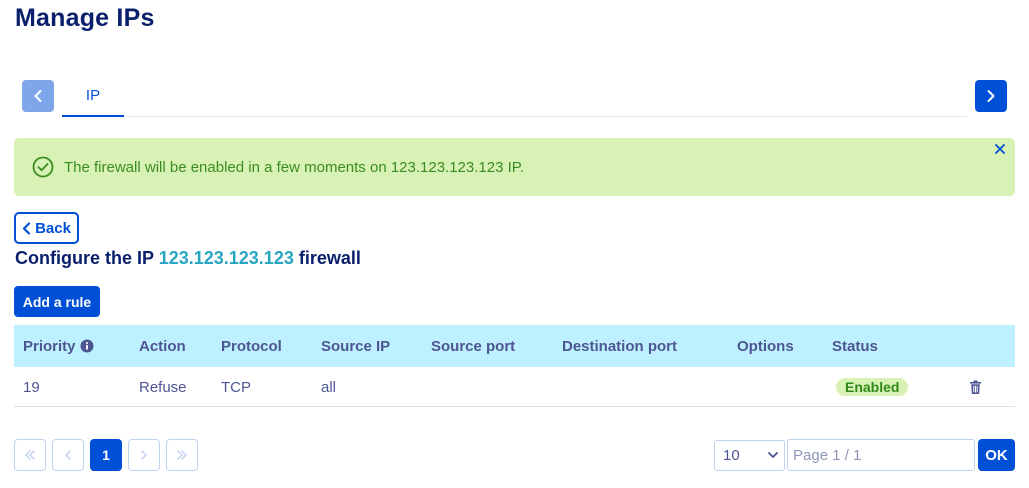 Image resolution: width=1029 pixels, height=488 pixels. I want to click on column-protocol: Protocol, so click(251, 346).